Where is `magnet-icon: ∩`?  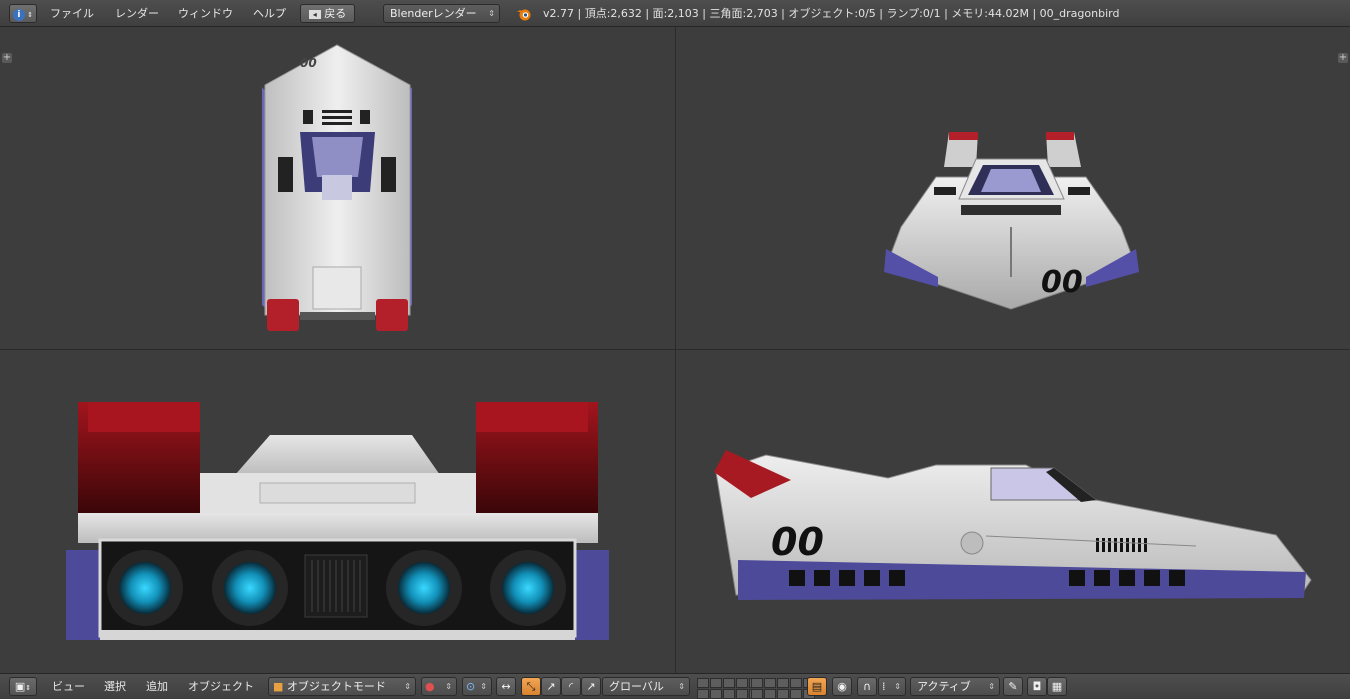
magnet-icon: ∩ is located at coordinates (867, 686).